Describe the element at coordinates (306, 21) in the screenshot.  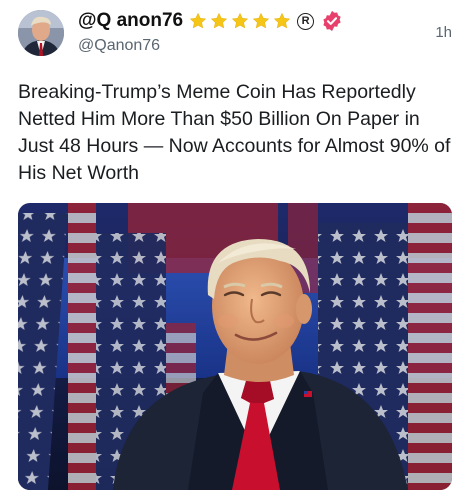
I see `registered-icon: R` at that location.